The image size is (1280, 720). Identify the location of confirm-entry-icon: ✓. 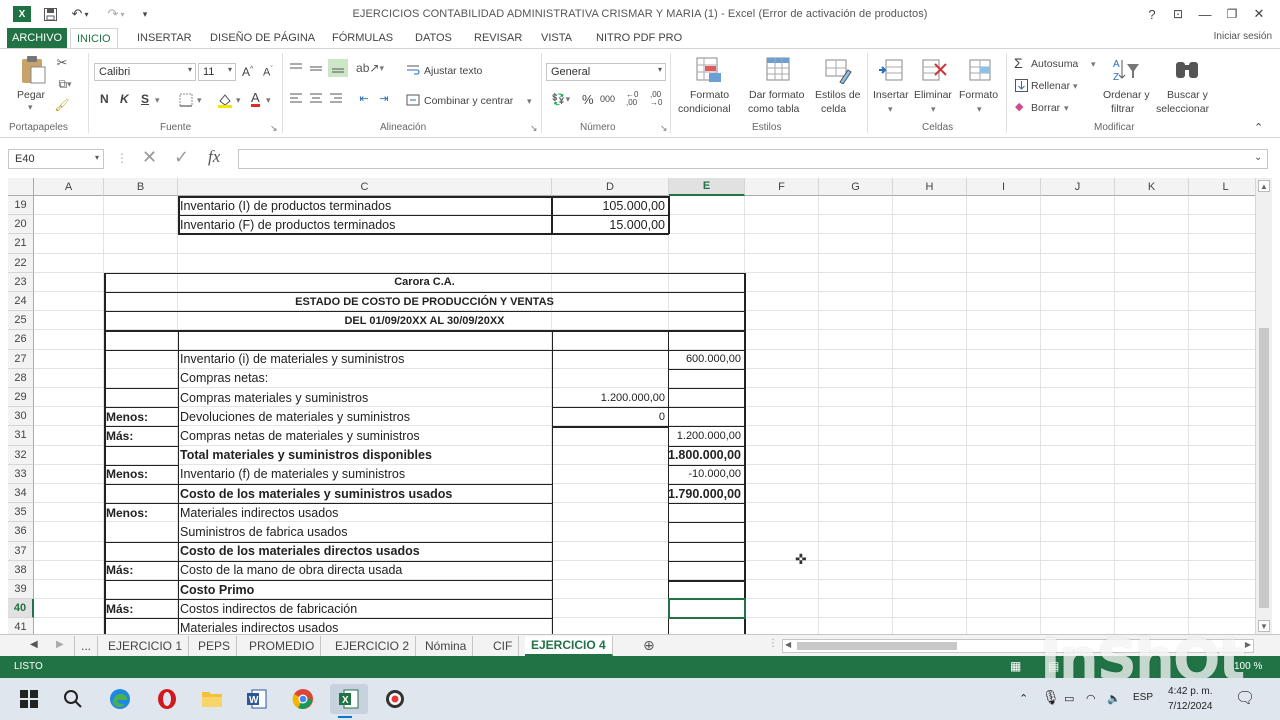
(181, 157).